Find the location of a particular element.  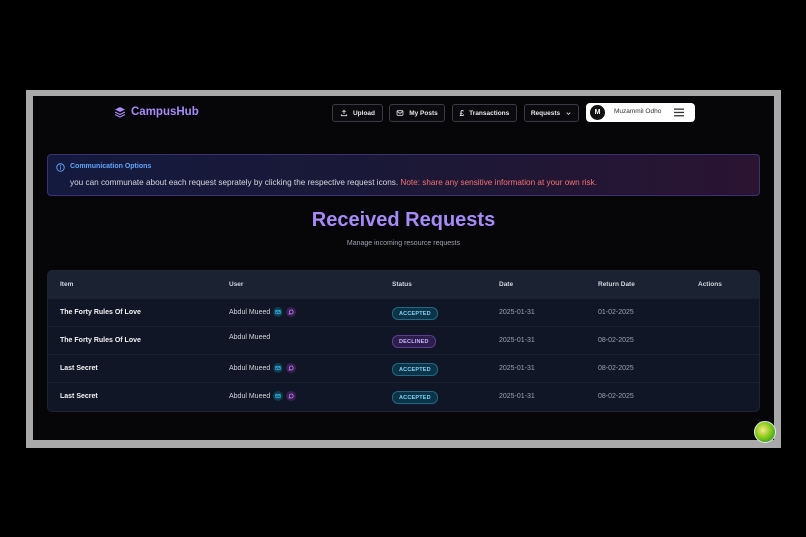

upload-icon is located at coordinates (344, 113).